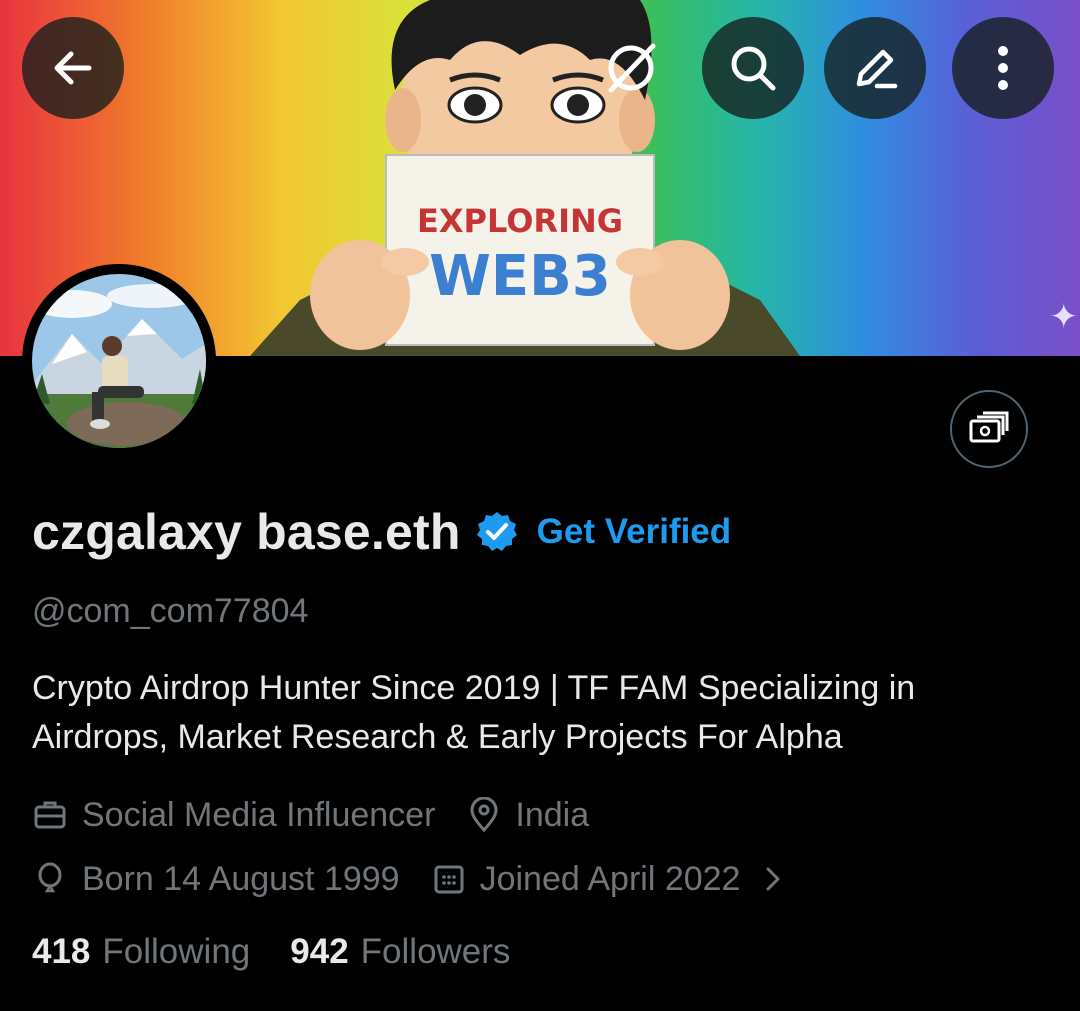 The image size is (1080, 1011). I want to click on edit-icon, so click(877, 69).